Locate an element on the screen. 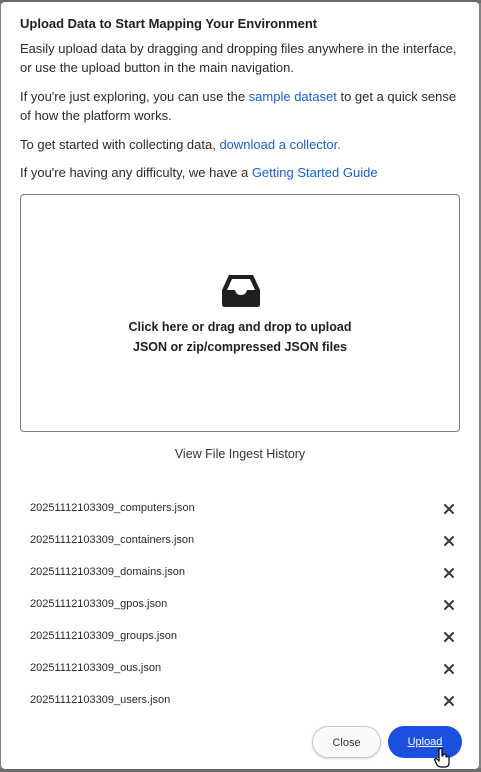 The height and width of the screenshot is (772, 481). close-button: Close is located at coordinates (346, 742).